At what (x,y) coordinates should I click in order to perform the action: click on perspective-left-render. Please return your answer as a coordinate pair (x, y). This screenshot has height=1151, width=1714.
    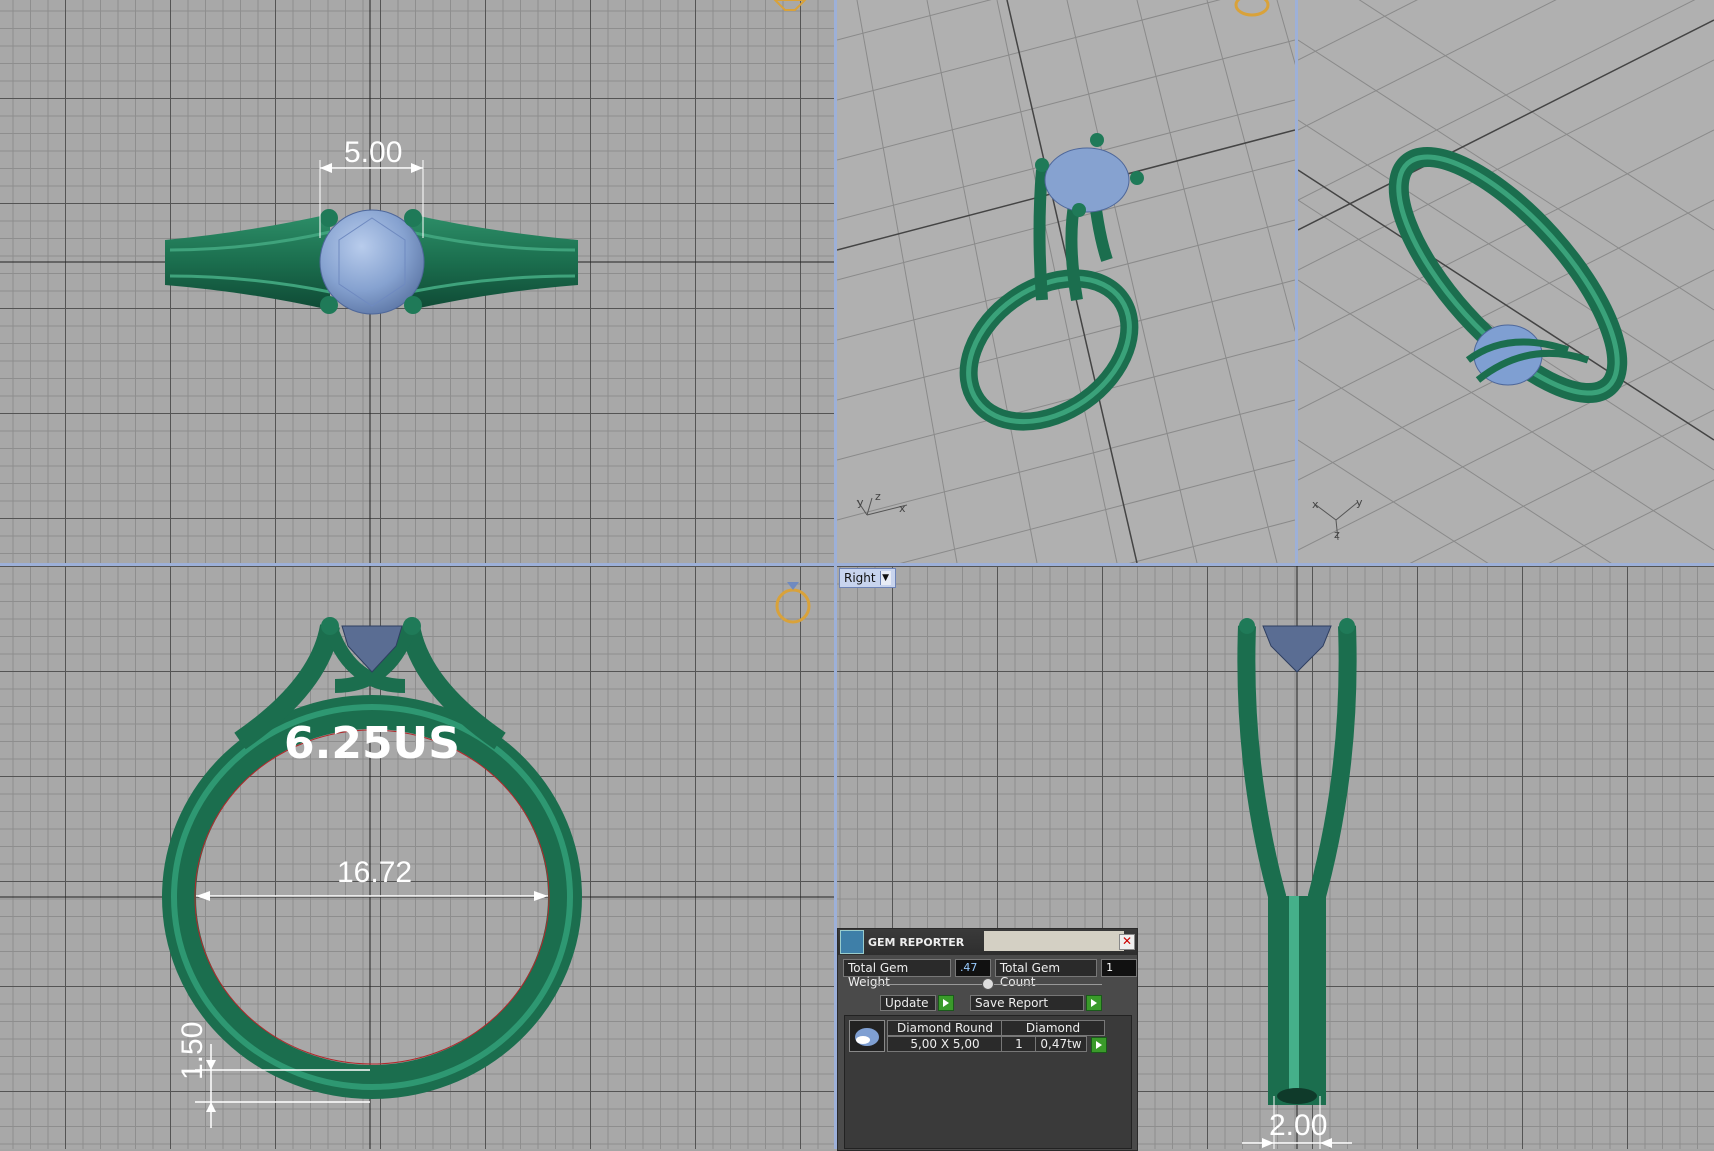
    Looking at the image, I should click on (1066, 281).